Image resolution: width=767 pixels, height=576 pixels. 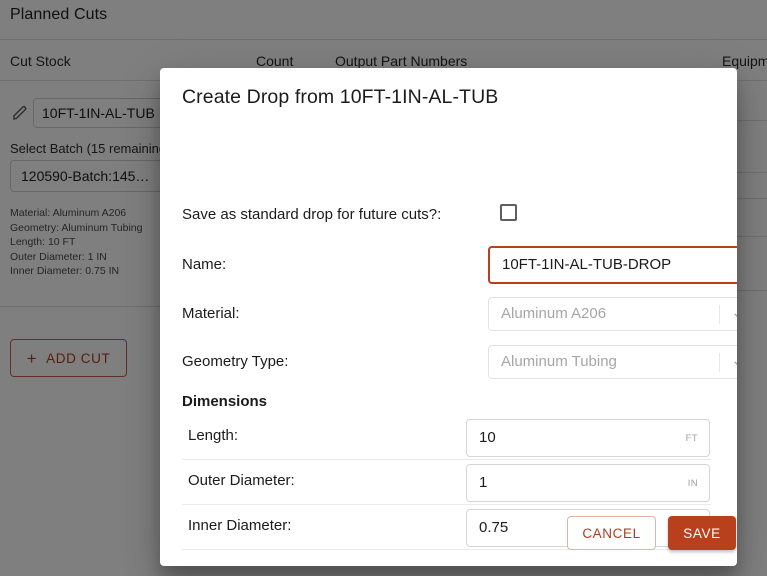 What do you see at coordinates (588, 483) in the screenshot?
I see `outer-diameter-input: 1 IN` at bounding box center [588, 483].